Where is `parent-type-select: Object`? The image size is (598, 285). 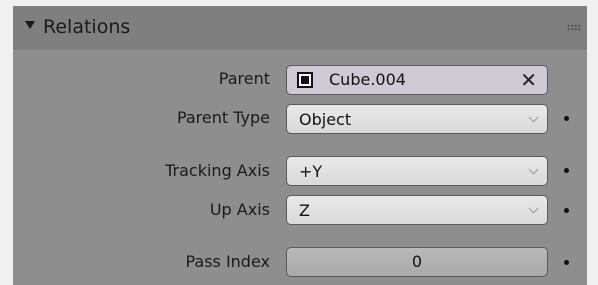
parent-type-select: Object is located at coordinates (417, 119).